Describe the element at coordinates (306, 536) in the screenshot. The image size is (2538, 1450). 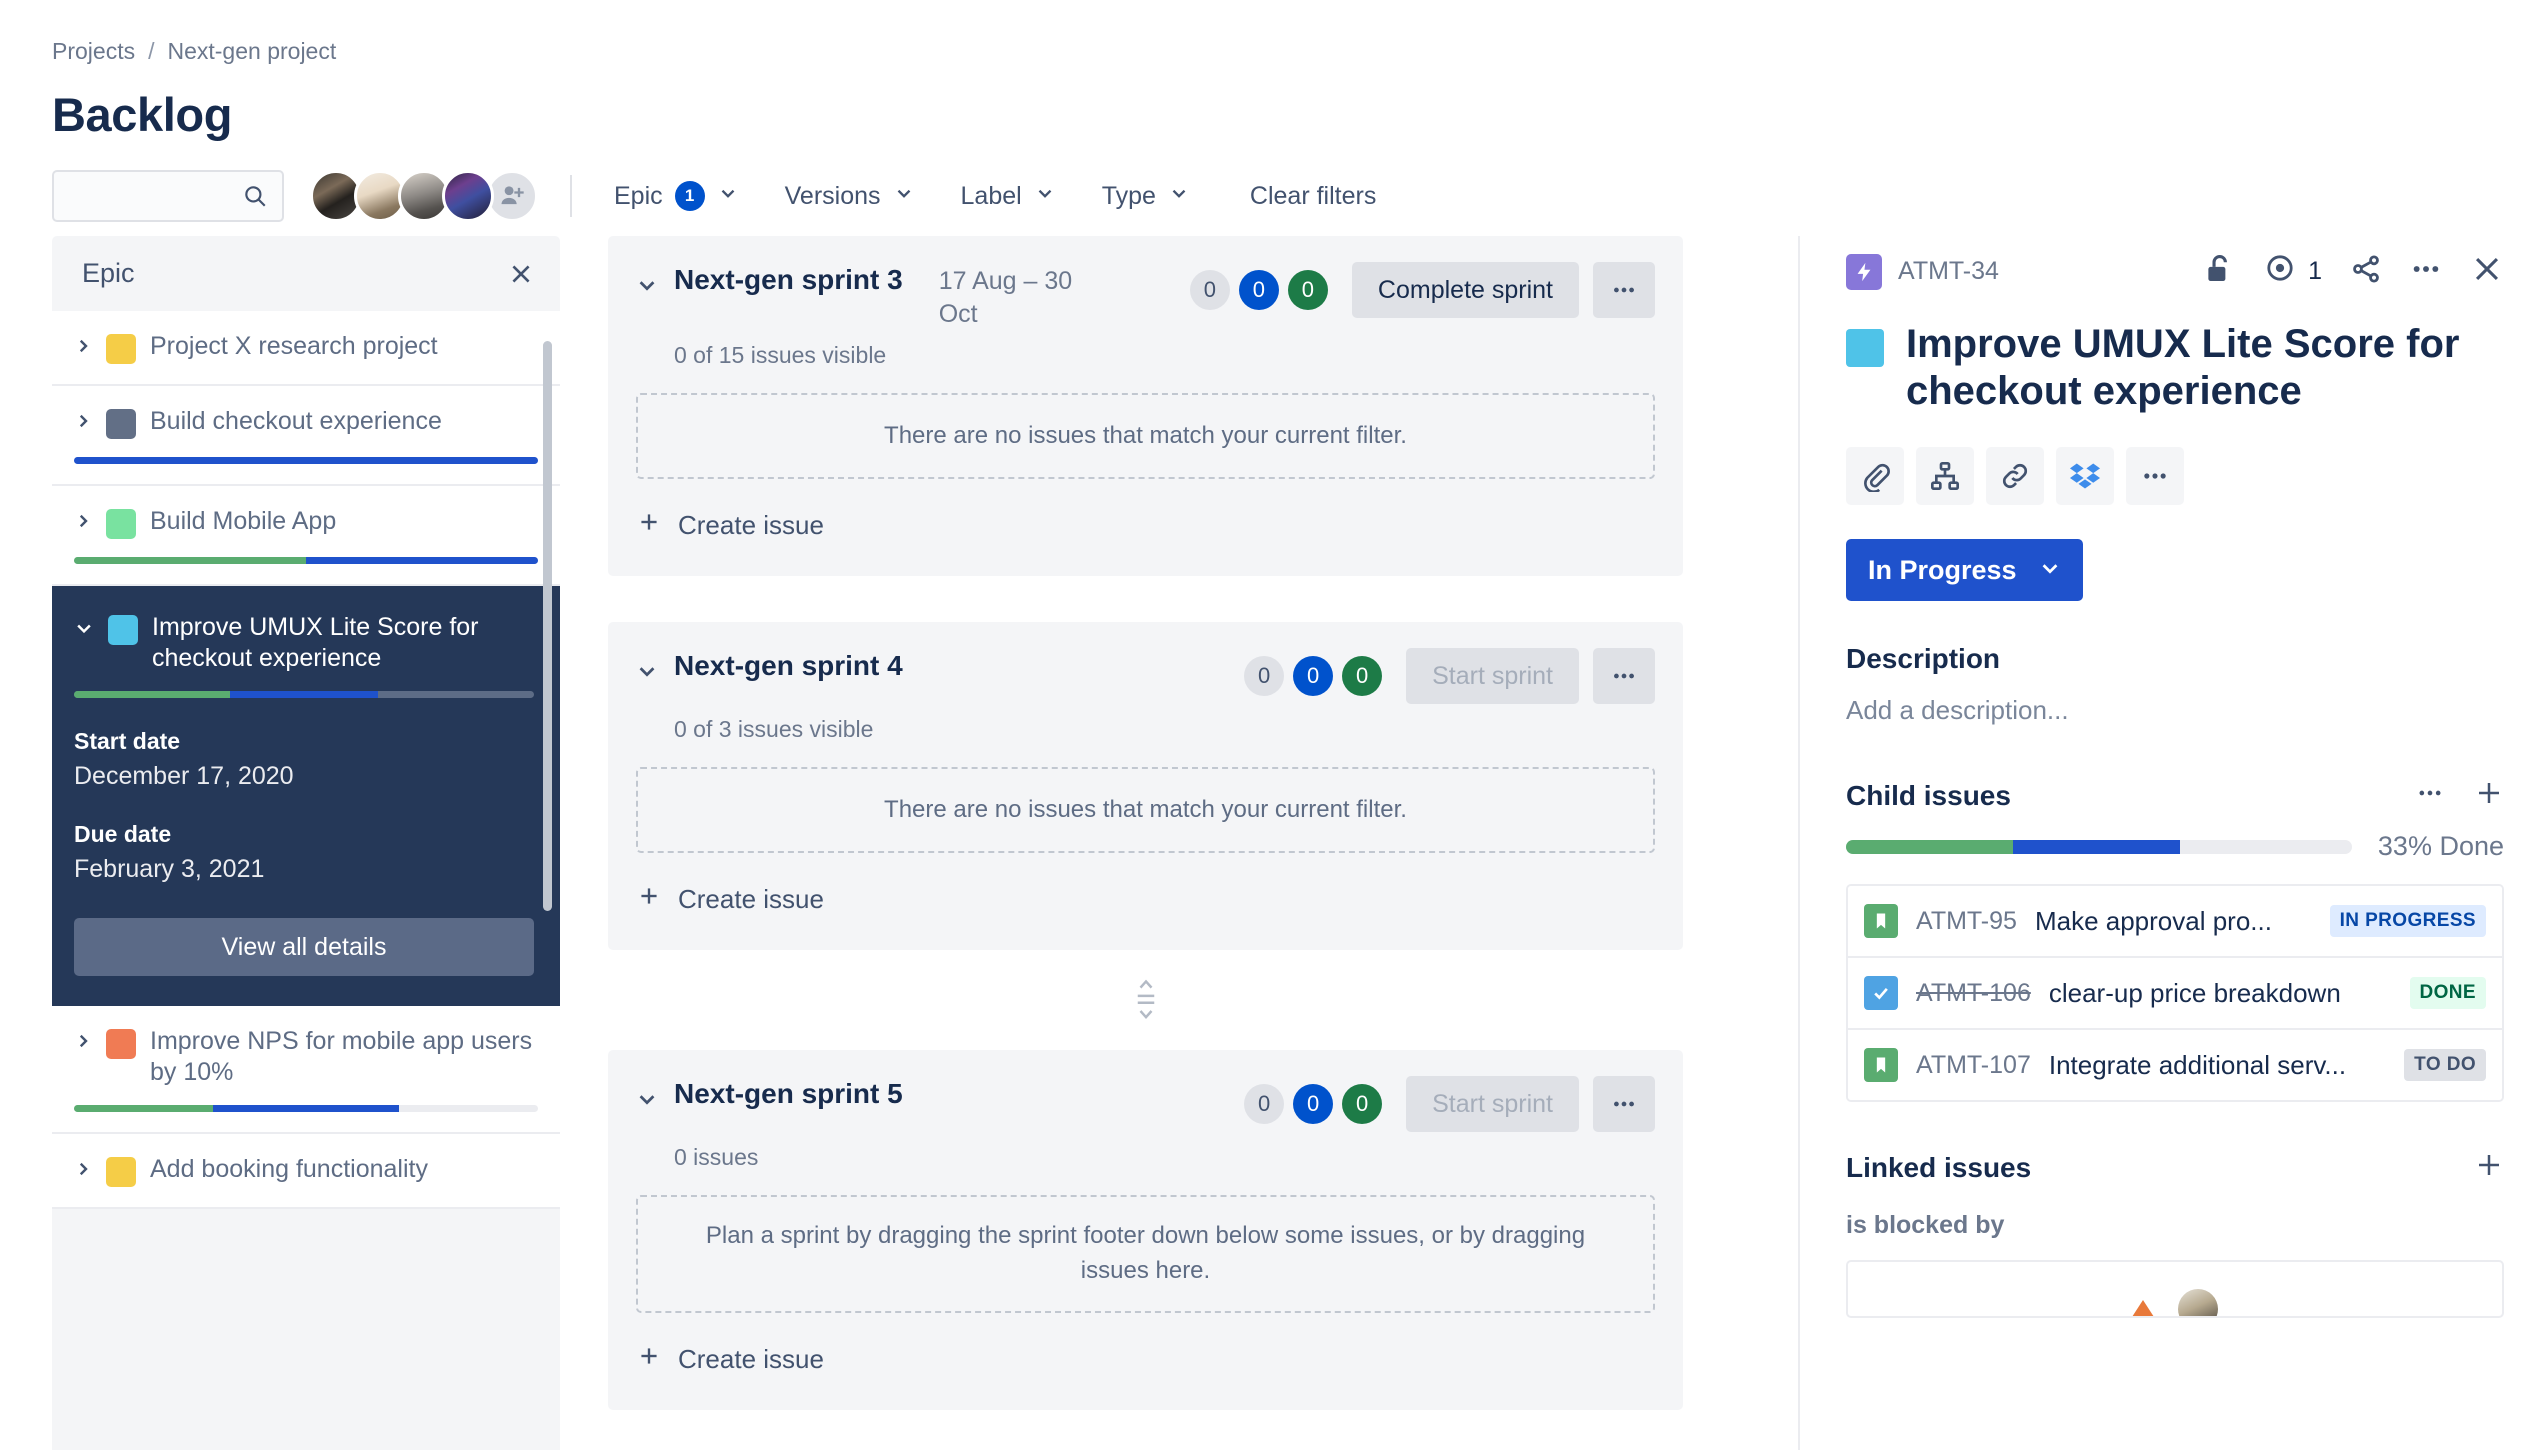
I see `epic-list-item: Build Mobile App` at that location.